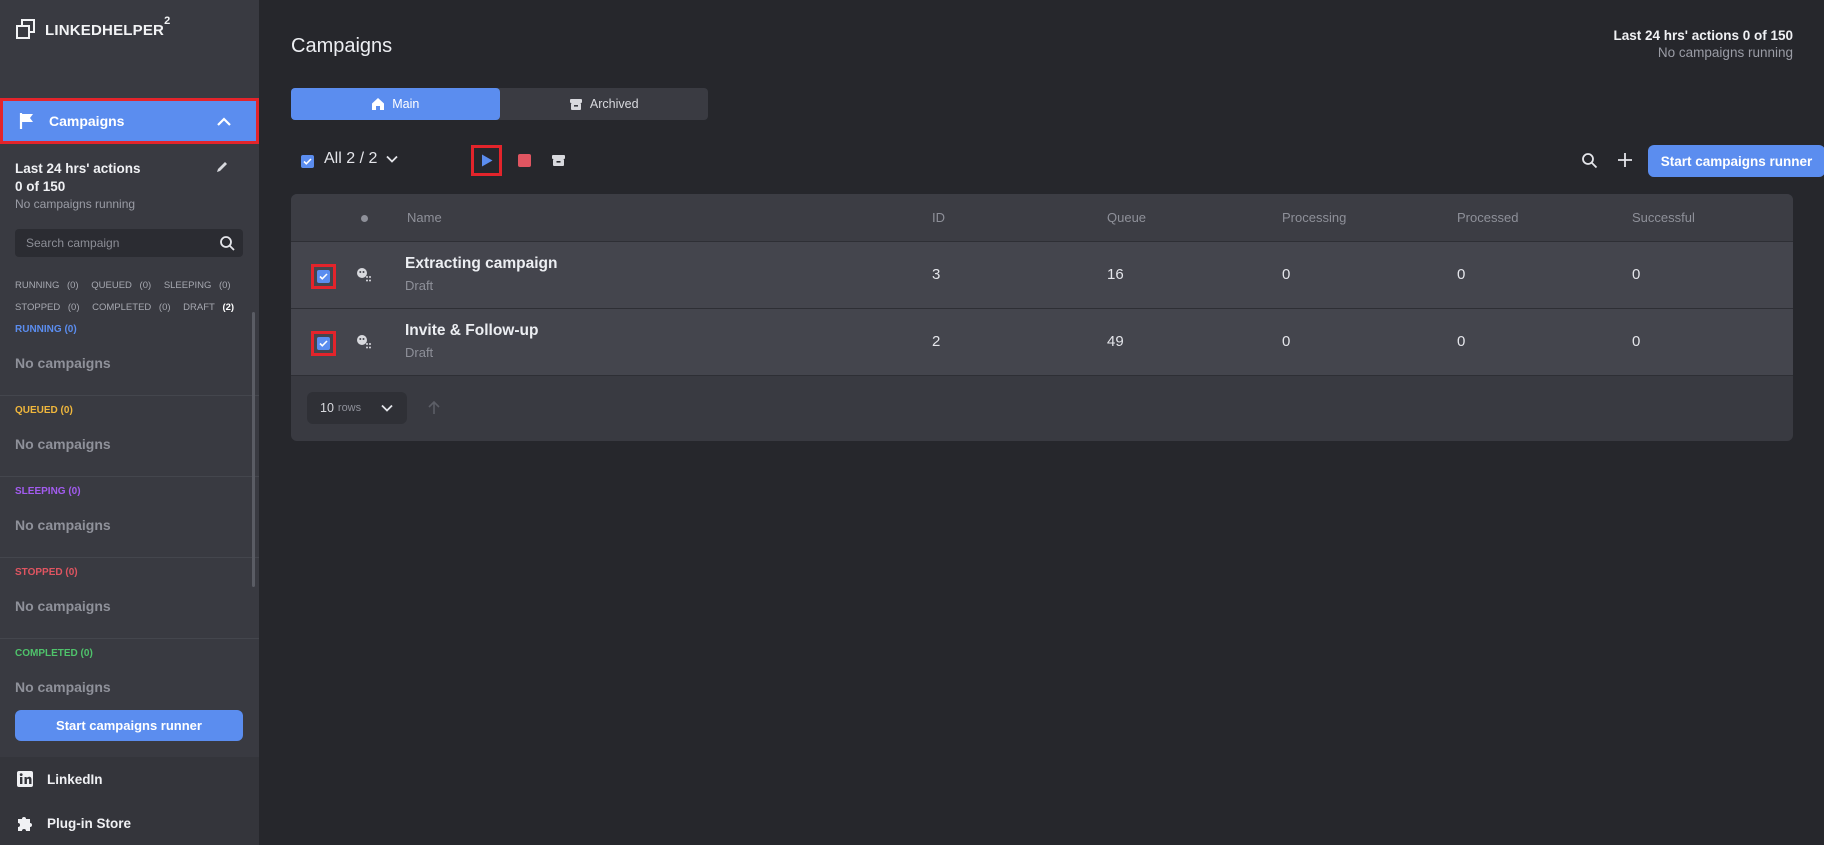  Describe the element at coordinates (75, 204) in the screenshot. I see `running-status: No campaigns running` at that location.